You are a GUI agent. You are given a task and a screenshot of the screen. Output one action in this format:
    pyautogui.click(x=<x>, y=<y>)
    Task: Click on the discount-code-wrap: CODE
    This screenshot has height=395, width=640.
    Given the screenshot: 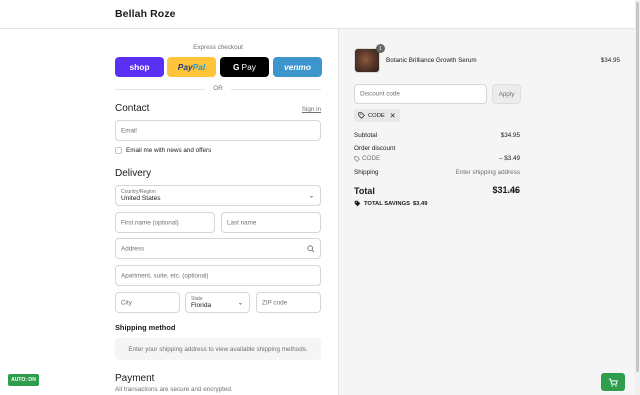 What is the action you would take?
    pyautogui.click(x=367, y=158)
    